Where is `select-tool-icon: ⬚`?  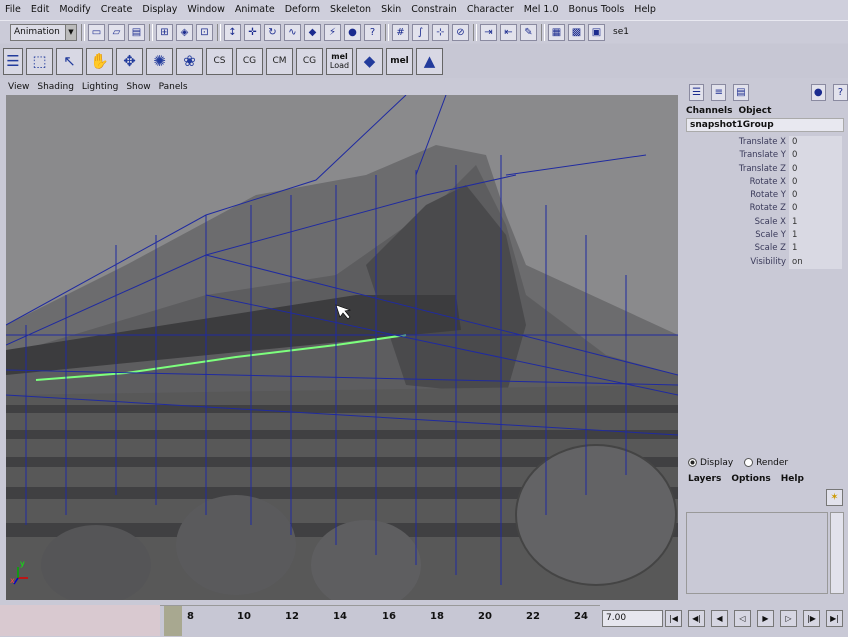
select-tool-icon: ⬚ is located at coordinates (39, 61).